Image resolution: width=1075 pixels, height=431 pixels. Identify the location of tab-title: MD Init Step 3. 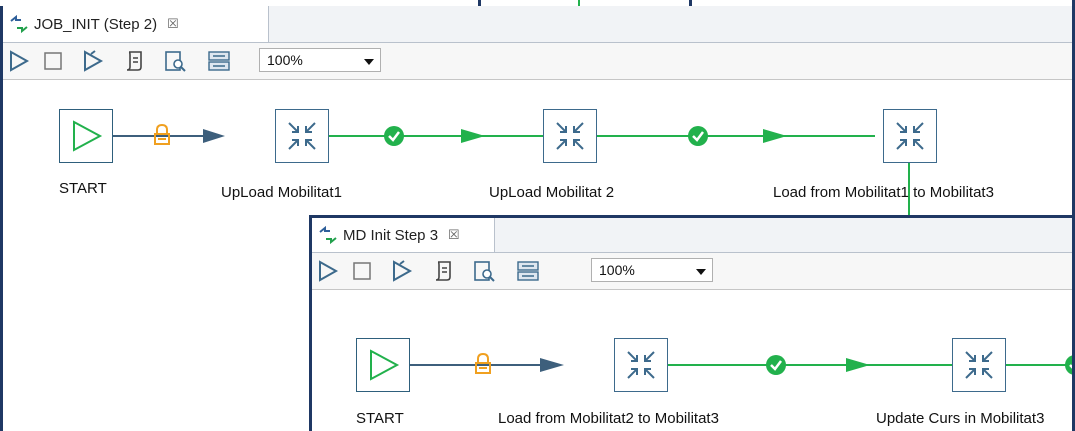
(391, 235).